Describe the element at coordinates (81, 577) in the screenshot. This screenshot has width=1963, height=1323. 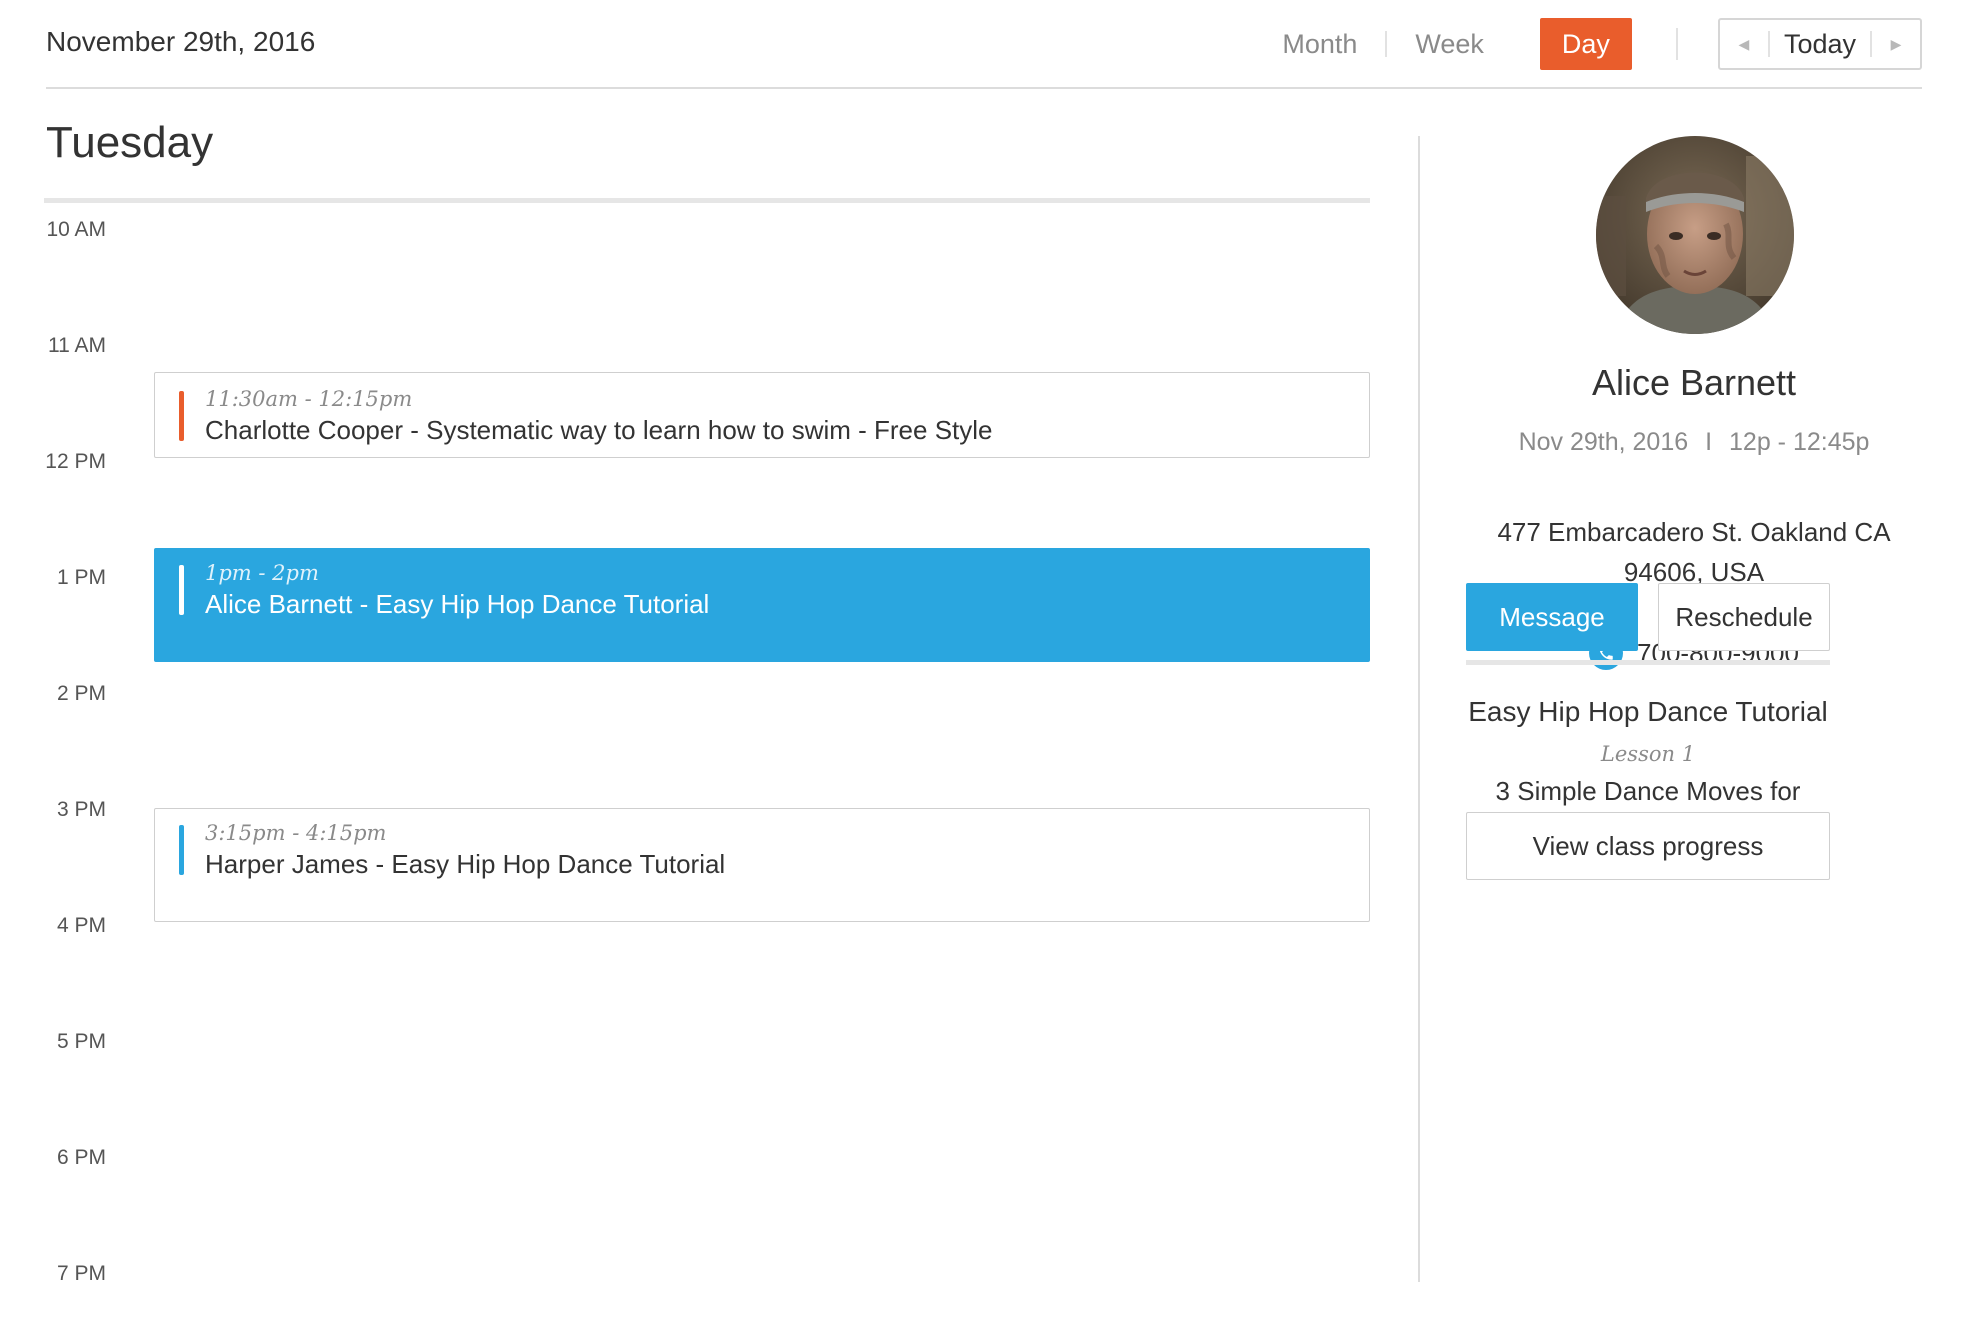
I see `hour-label: 1 PM` at that location.